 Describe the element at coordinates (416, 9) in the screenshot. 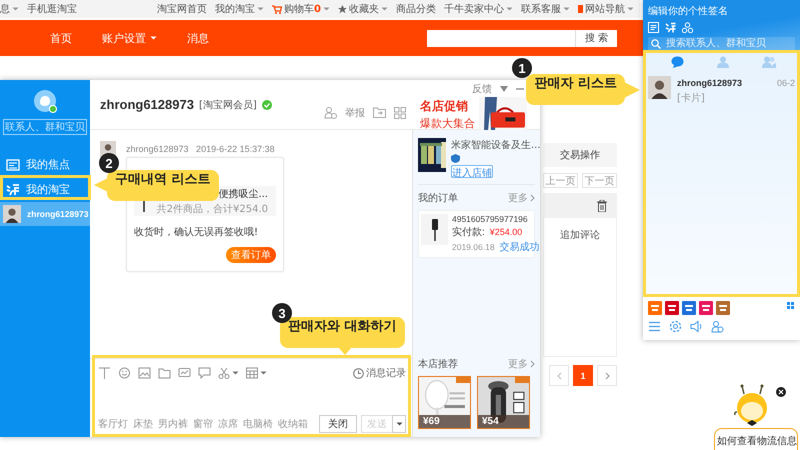

I see `top-link: 商品分类` at that location.